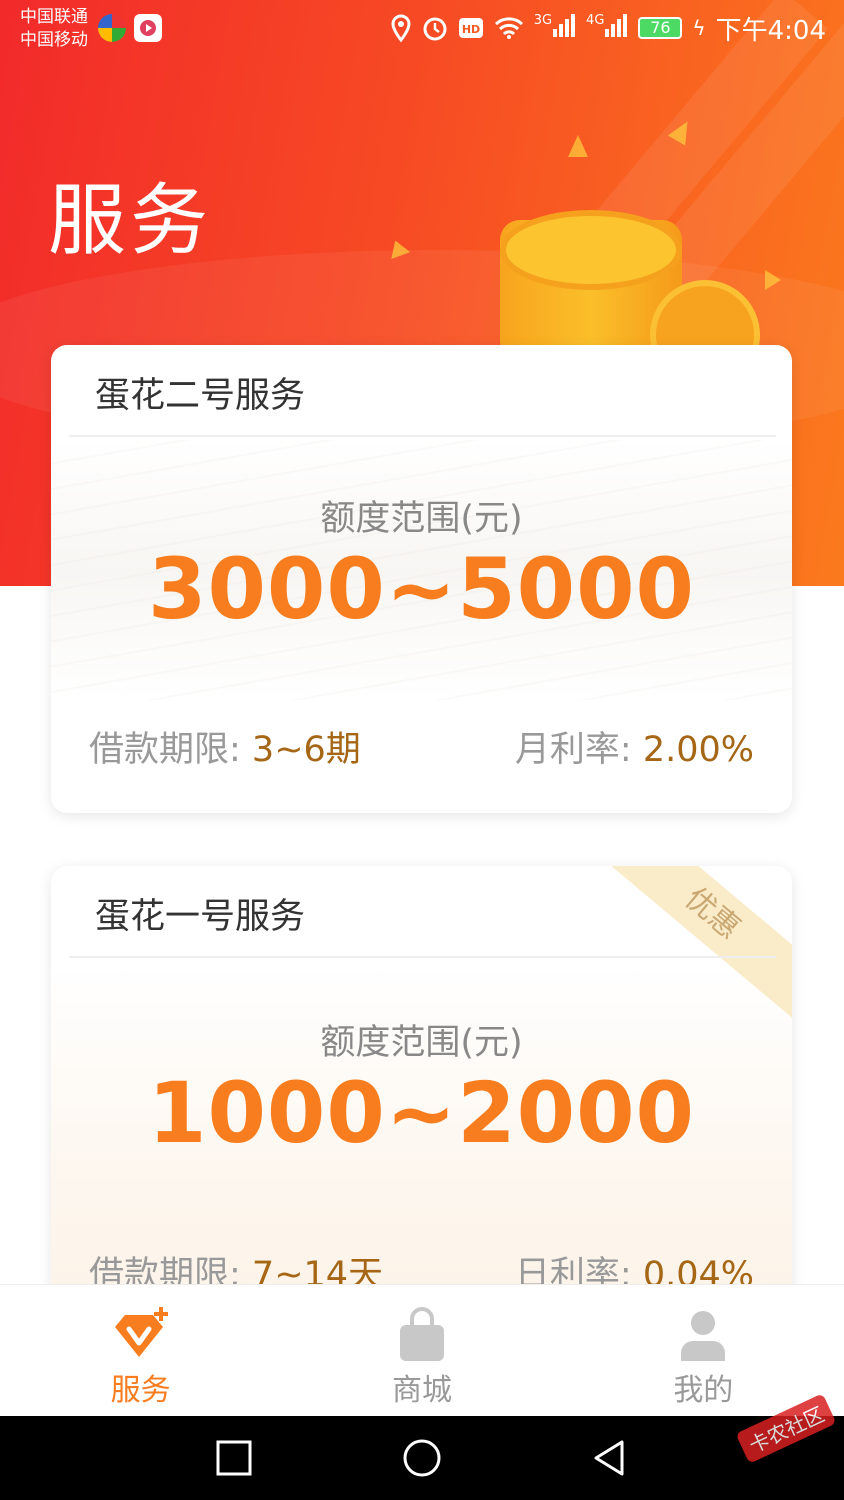  Describe the element at coordinates (148, 28) in the screenshot. I see `video-app-icon` at that location.